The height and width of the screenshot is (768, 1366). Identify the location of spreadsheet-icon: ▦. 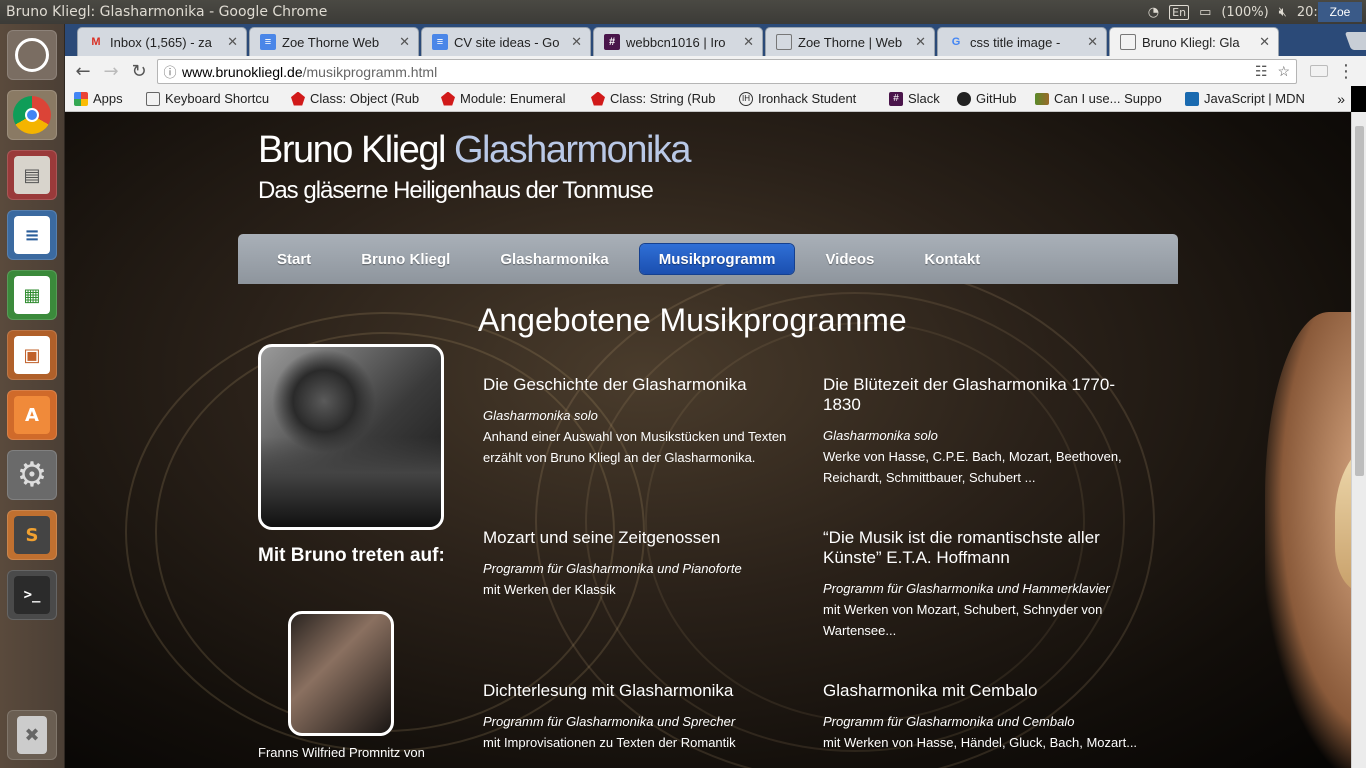
(32, 295).